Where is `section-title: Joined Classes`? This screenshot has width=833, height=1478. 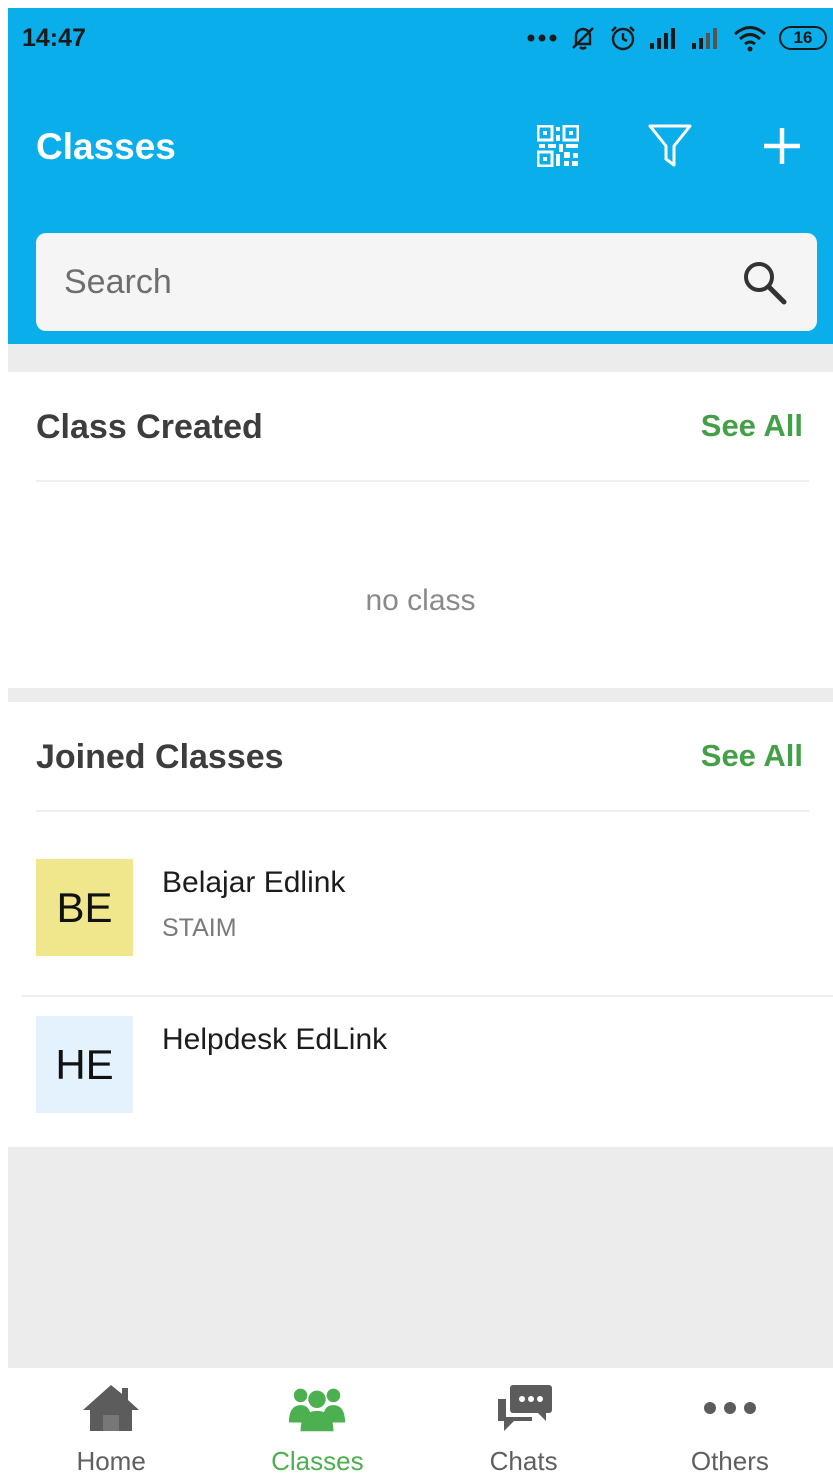
section-title: Joined Classes is located at coordinates (160, 757).